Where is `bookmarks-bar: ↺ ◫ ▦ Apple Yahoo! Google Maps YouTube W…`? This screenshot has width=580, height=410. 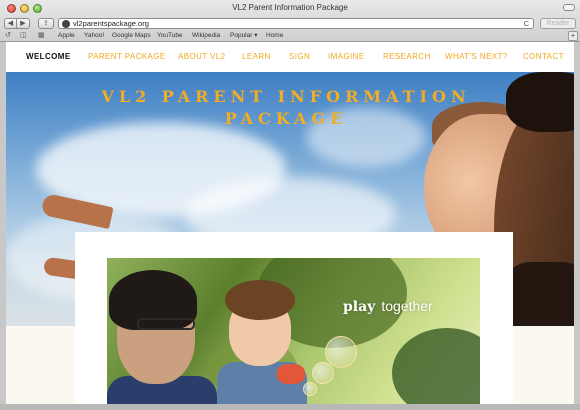 bookmarks-bar: ↺ ◫ ▦ Apple Yahoo! Google Maps YouTube W… is located at coordinates (290, 36).